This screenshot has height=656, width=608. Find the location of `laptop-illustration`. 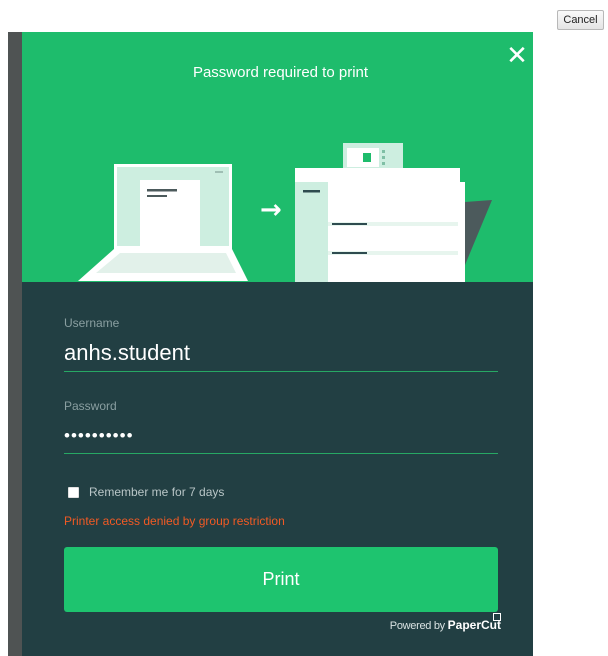

laptop-illustration is located at coordinates (163, 222).